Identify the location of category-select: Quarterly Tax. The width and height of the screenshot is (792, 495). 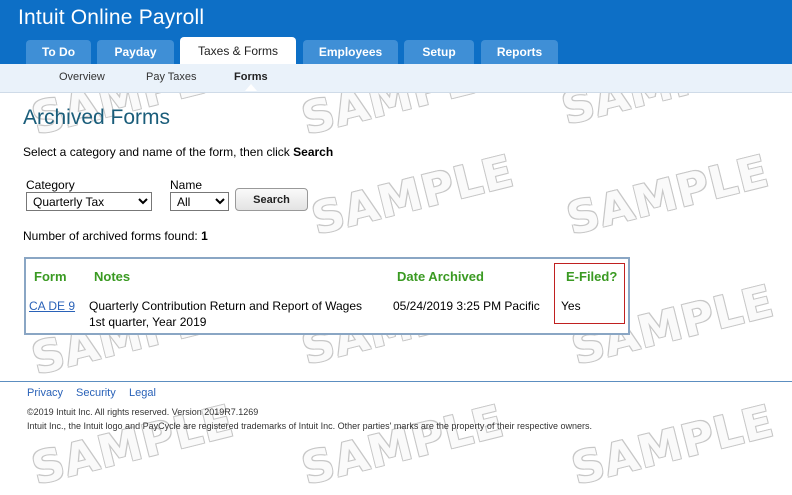
(89, 201).